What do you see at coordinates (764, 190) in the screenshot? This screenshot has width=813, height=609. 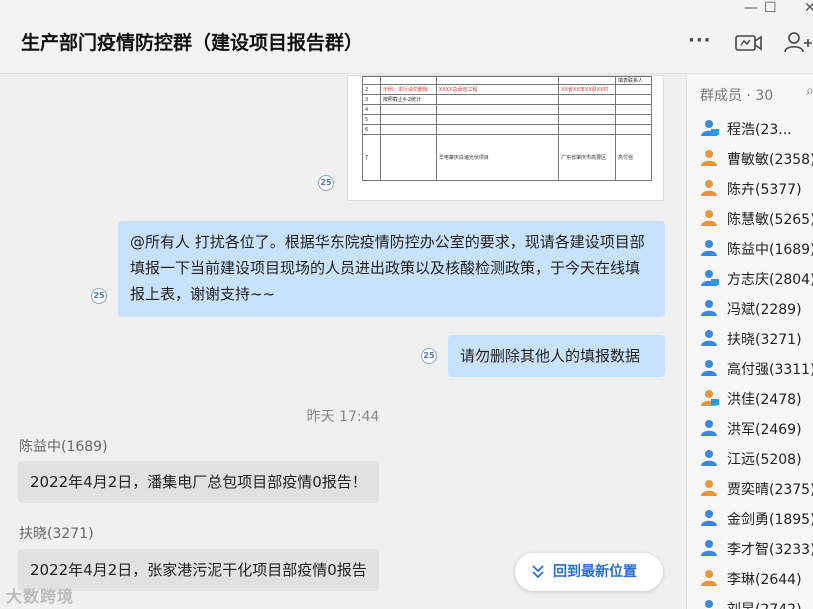 I see `member-name: 陈卉(5377)` at bounding box center [764, 190].